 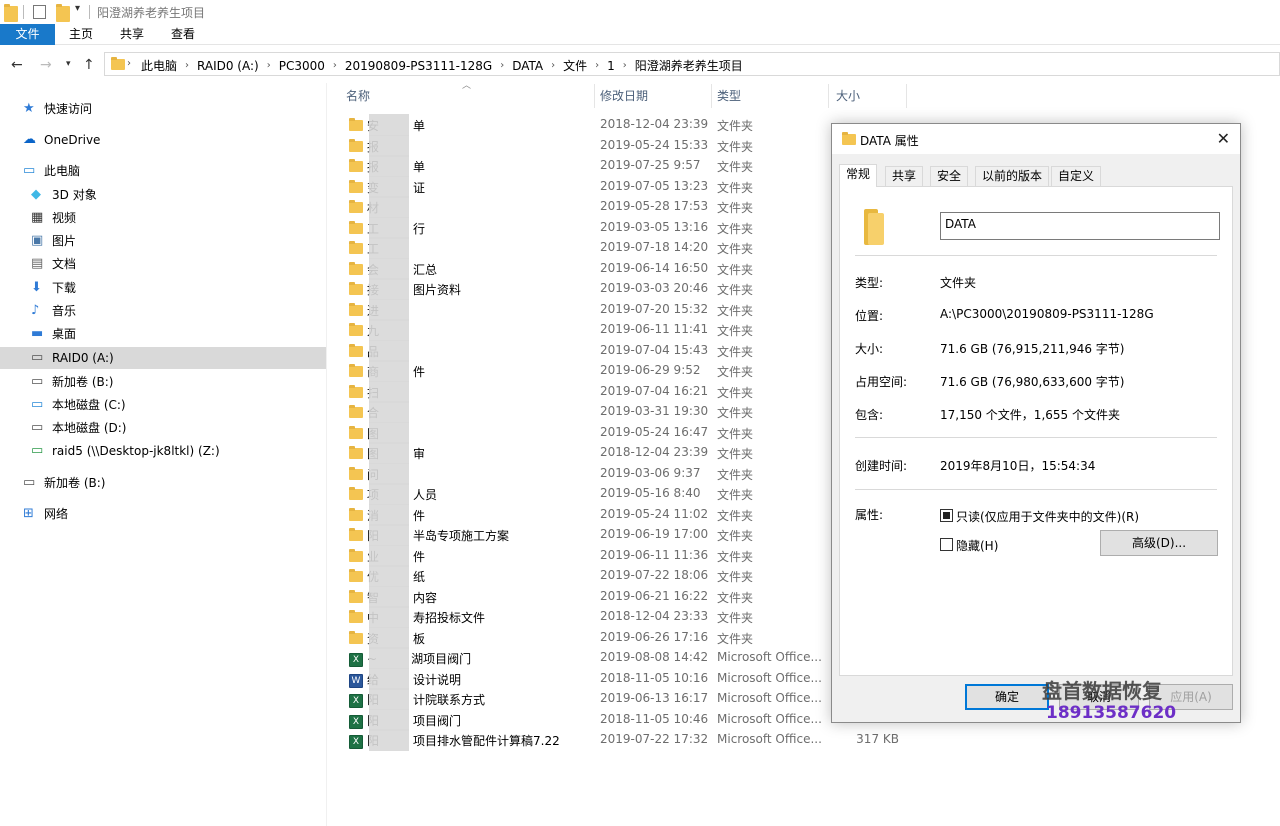 What do you see at coordinates (1223, 138) in the screenshot?
I see `close-icon: ✕` at bounding box center [1223, 138].